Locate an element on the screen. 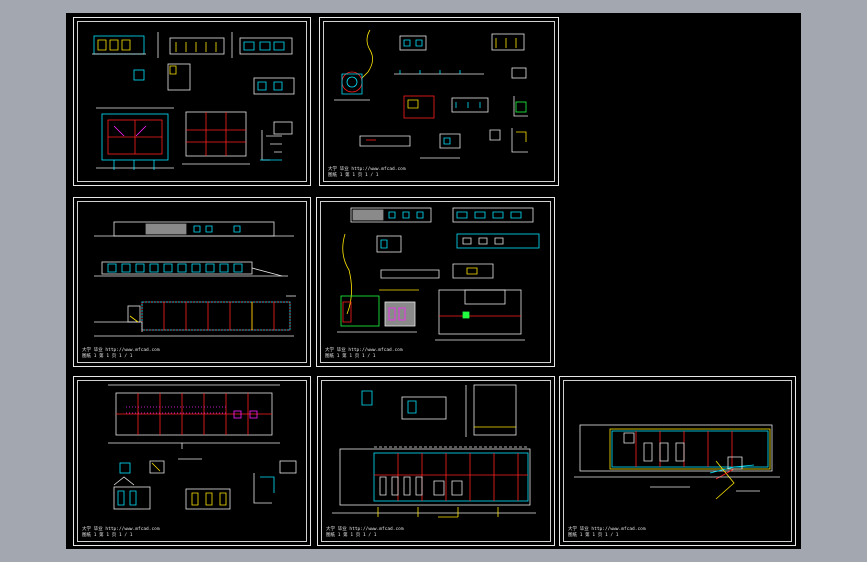 This screenshot has height=562, width=867. drawing-sheet-5-graphics is located at coordinates (202, 447).